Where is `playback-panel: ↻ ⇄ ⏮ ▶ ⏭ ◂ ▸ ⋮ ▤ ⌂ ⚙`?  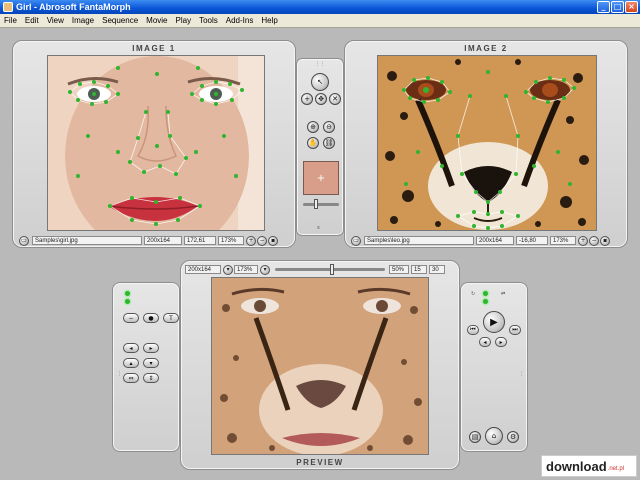 playback-panel: ↻ ⇄ ⏮ ▶ ⏭ ◂ ▸ ⋮ ▤ ⌂ ⚙ is located at coordinates (494, 367).